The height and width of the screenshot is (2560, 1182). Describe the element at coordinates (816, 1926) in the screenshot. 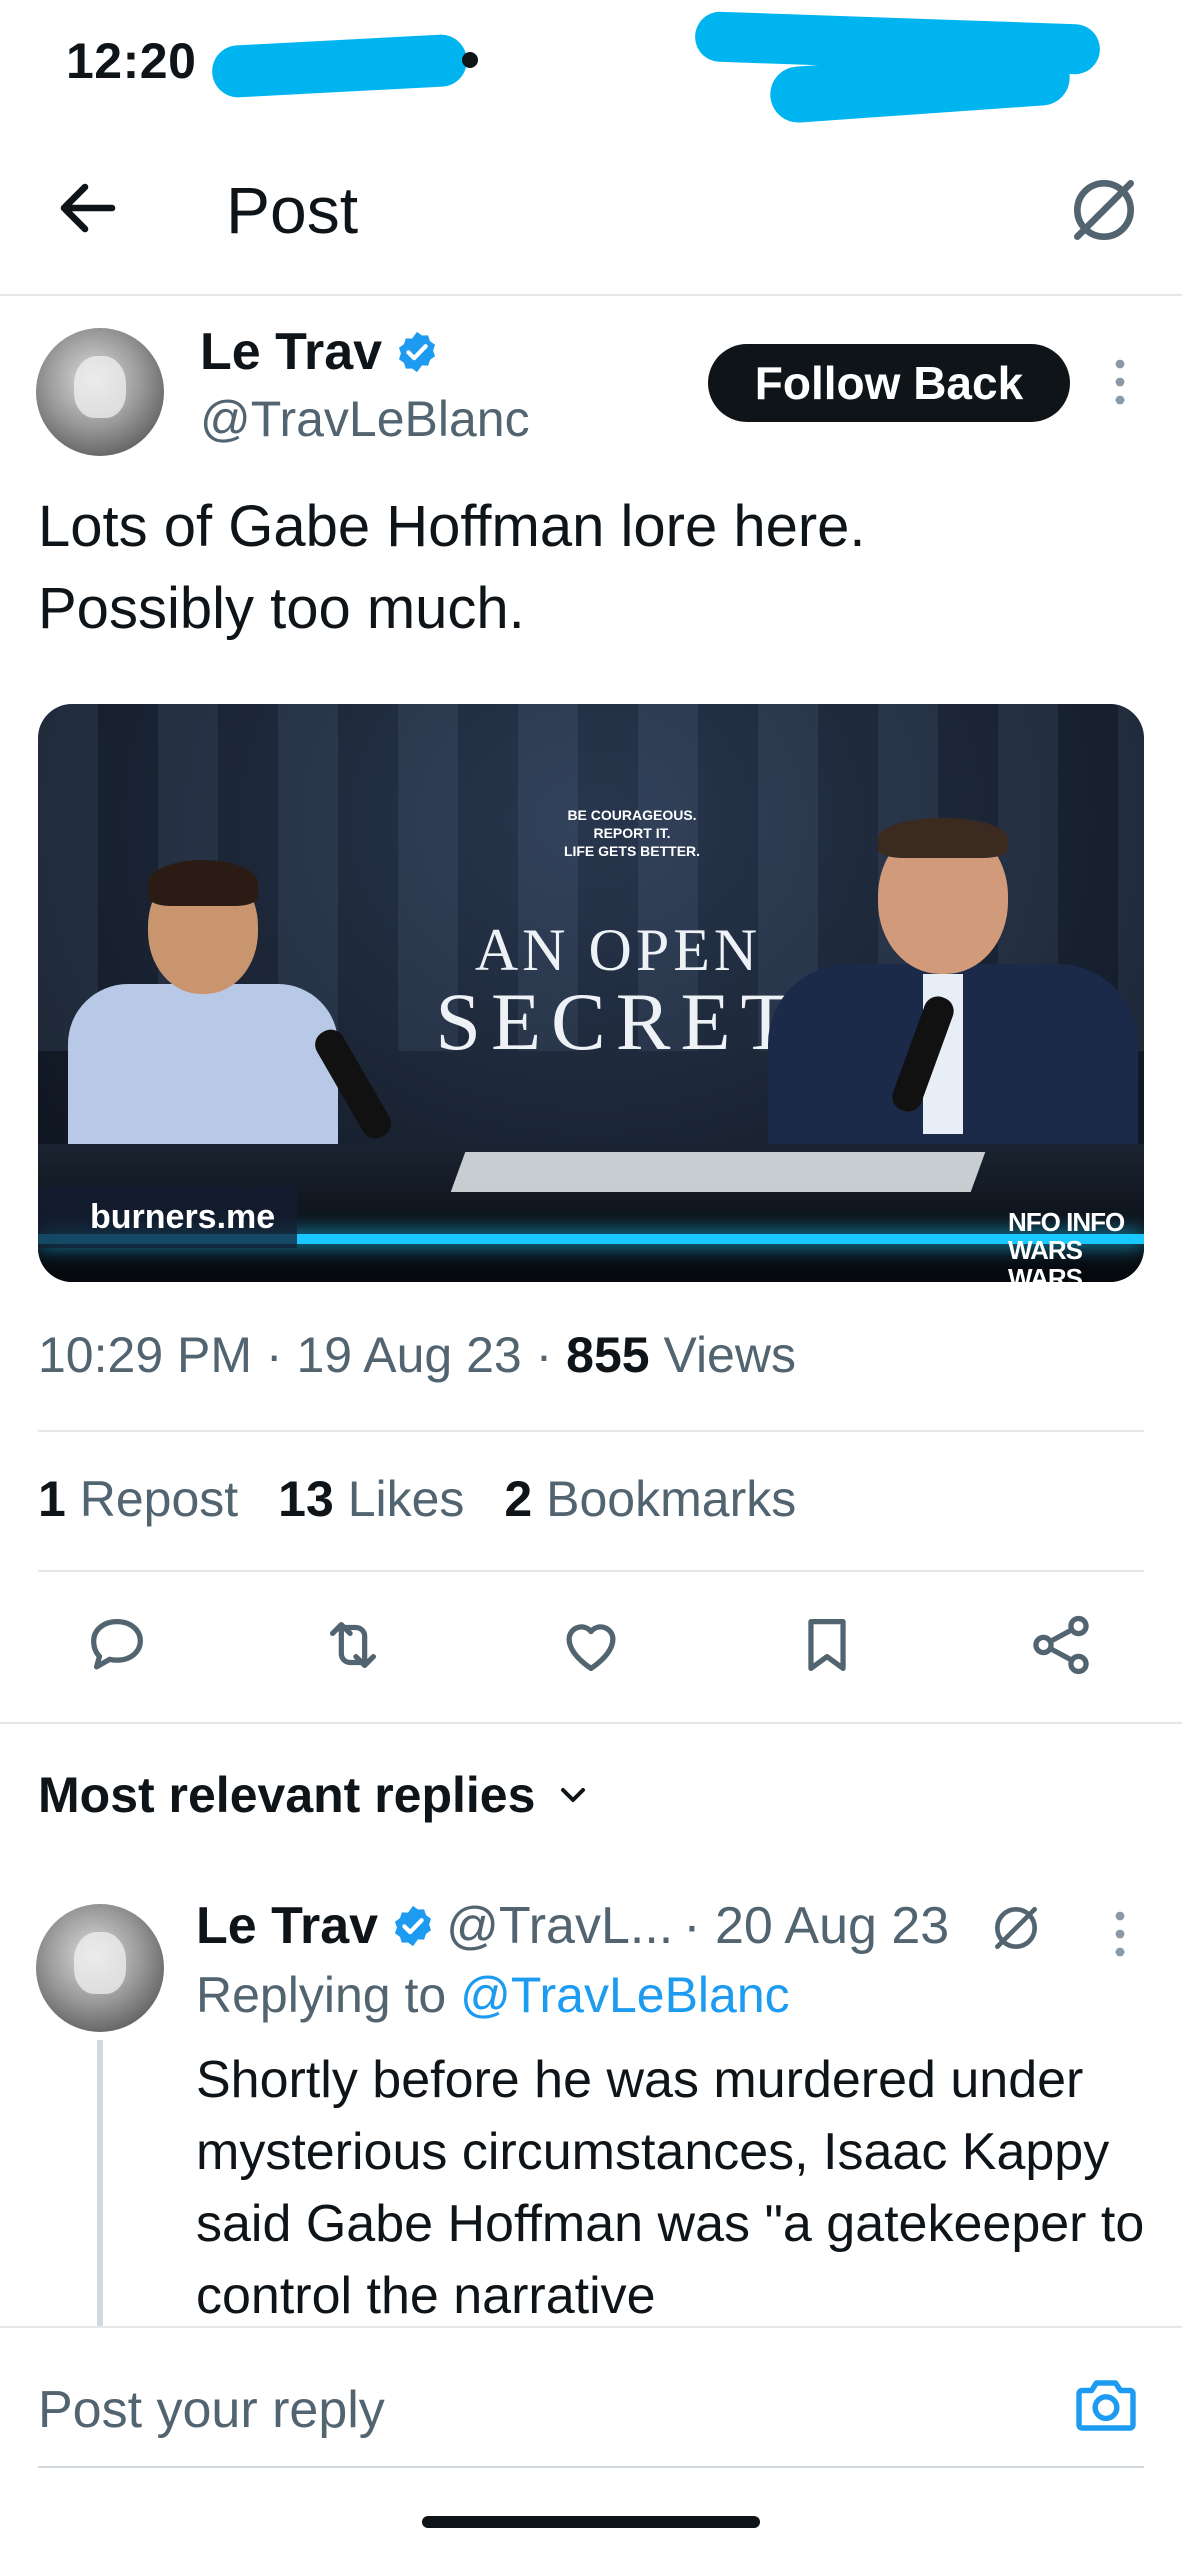

I see `reply-date: · 20 Aug 23` at that location.